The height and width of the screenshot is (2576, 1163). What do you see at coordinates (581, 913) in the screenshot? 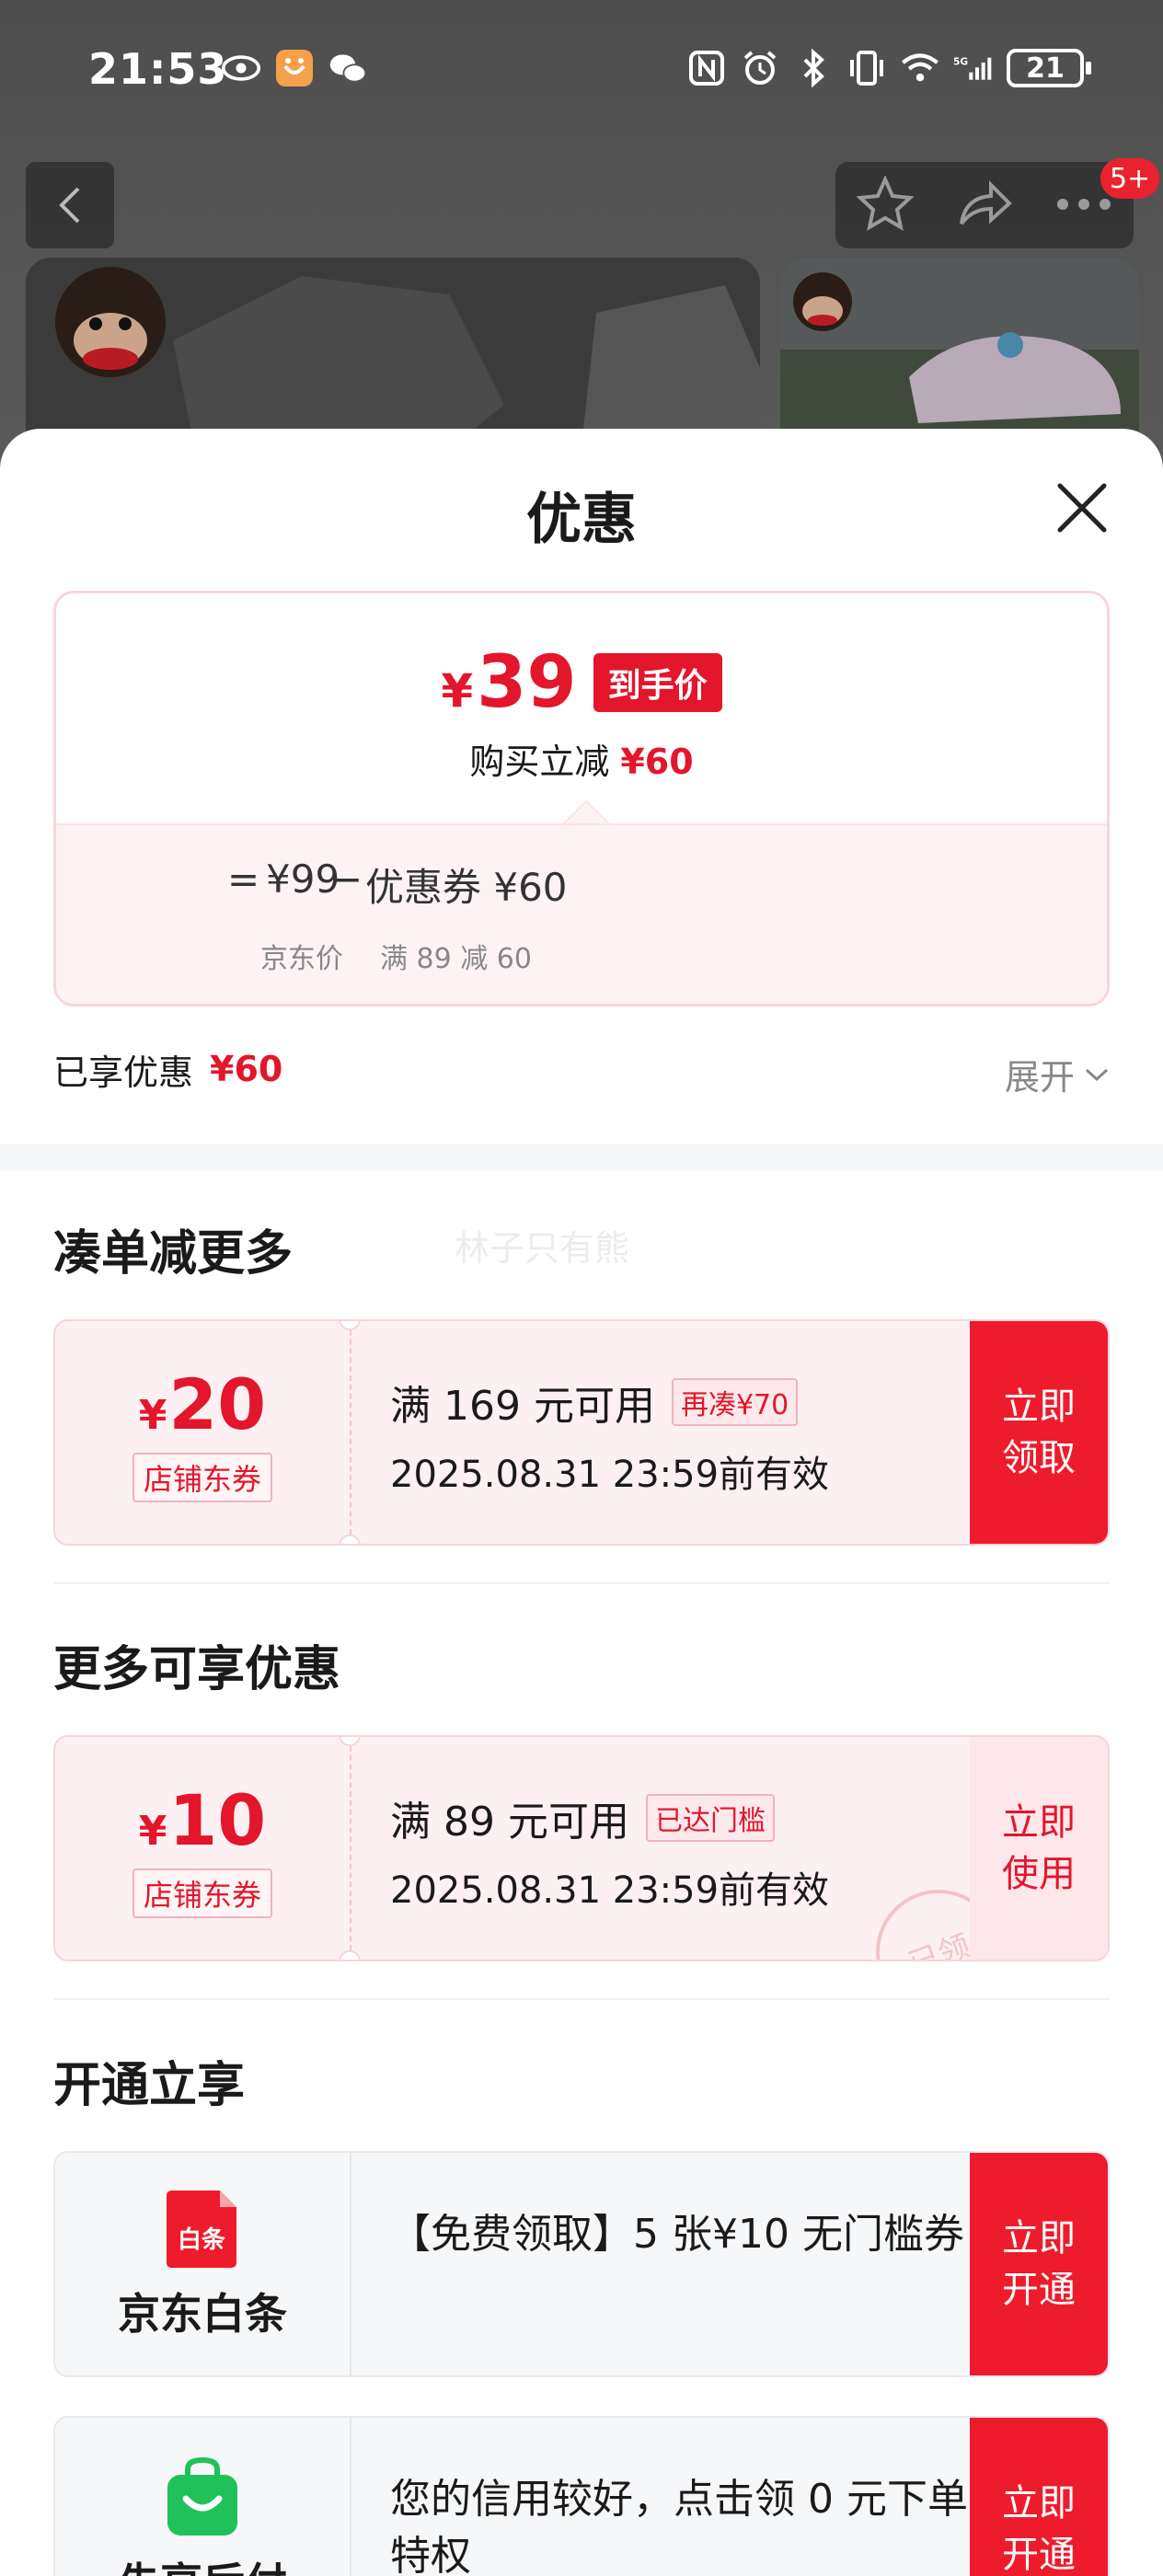
I see `price-formula: = ¥99 − 优惠券 ¥60 京东价 满 89 减 60` at bounding box center [581, 913].